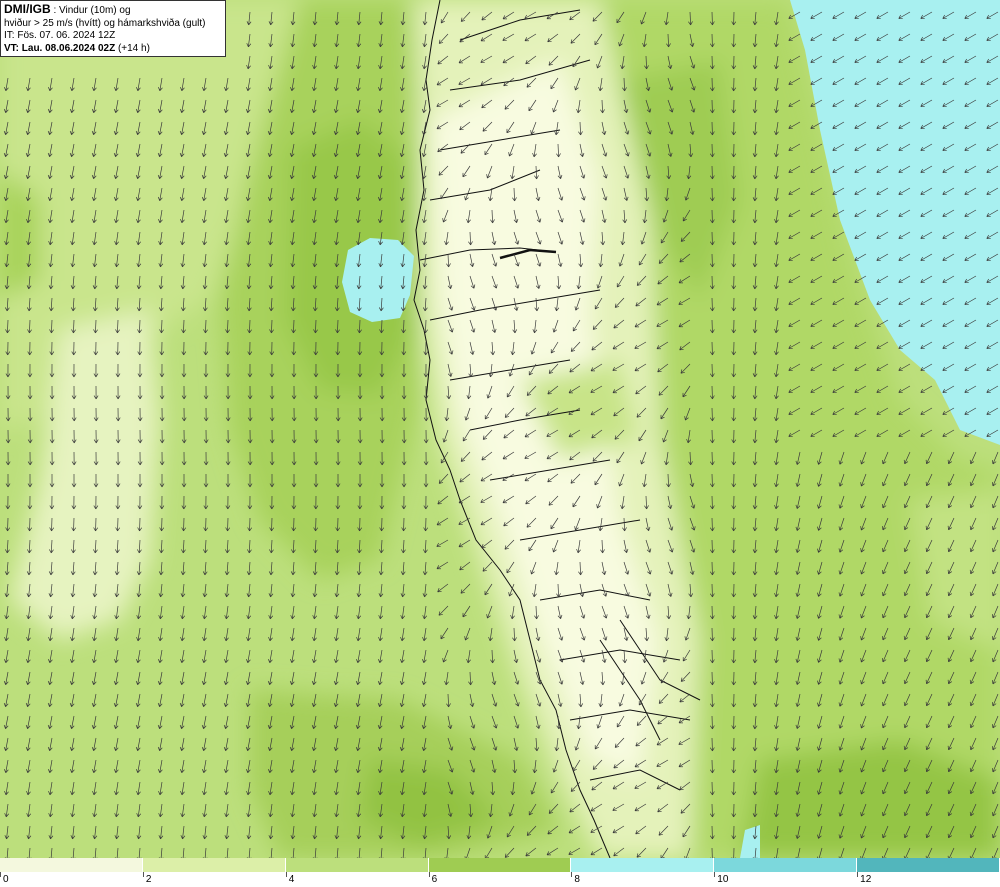 The height and width of the screenshot is (887, 1000). Describe the element at coordinates (60, 48) in the screenshot. I see `valid-time: VT: Lau. 08.06.2024 02Z` at that location.